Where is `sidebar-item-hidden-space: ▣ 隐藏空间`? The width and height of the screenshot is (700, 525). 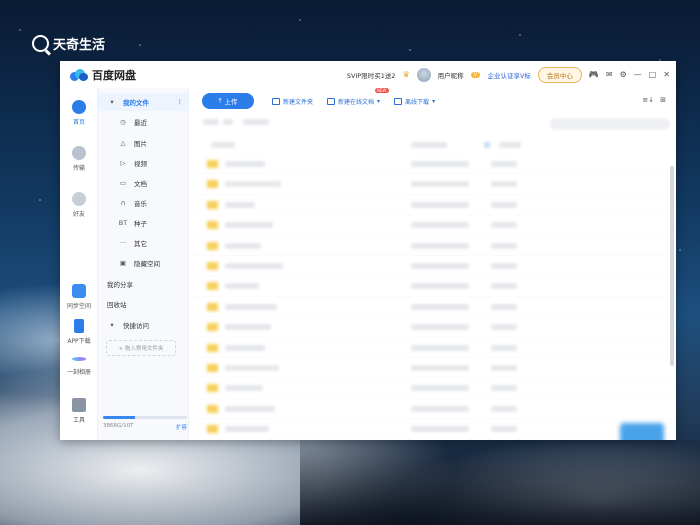 sidebar-item-hidden-space: ▣ 隐藏空间 is located at coordinates (143, 263).